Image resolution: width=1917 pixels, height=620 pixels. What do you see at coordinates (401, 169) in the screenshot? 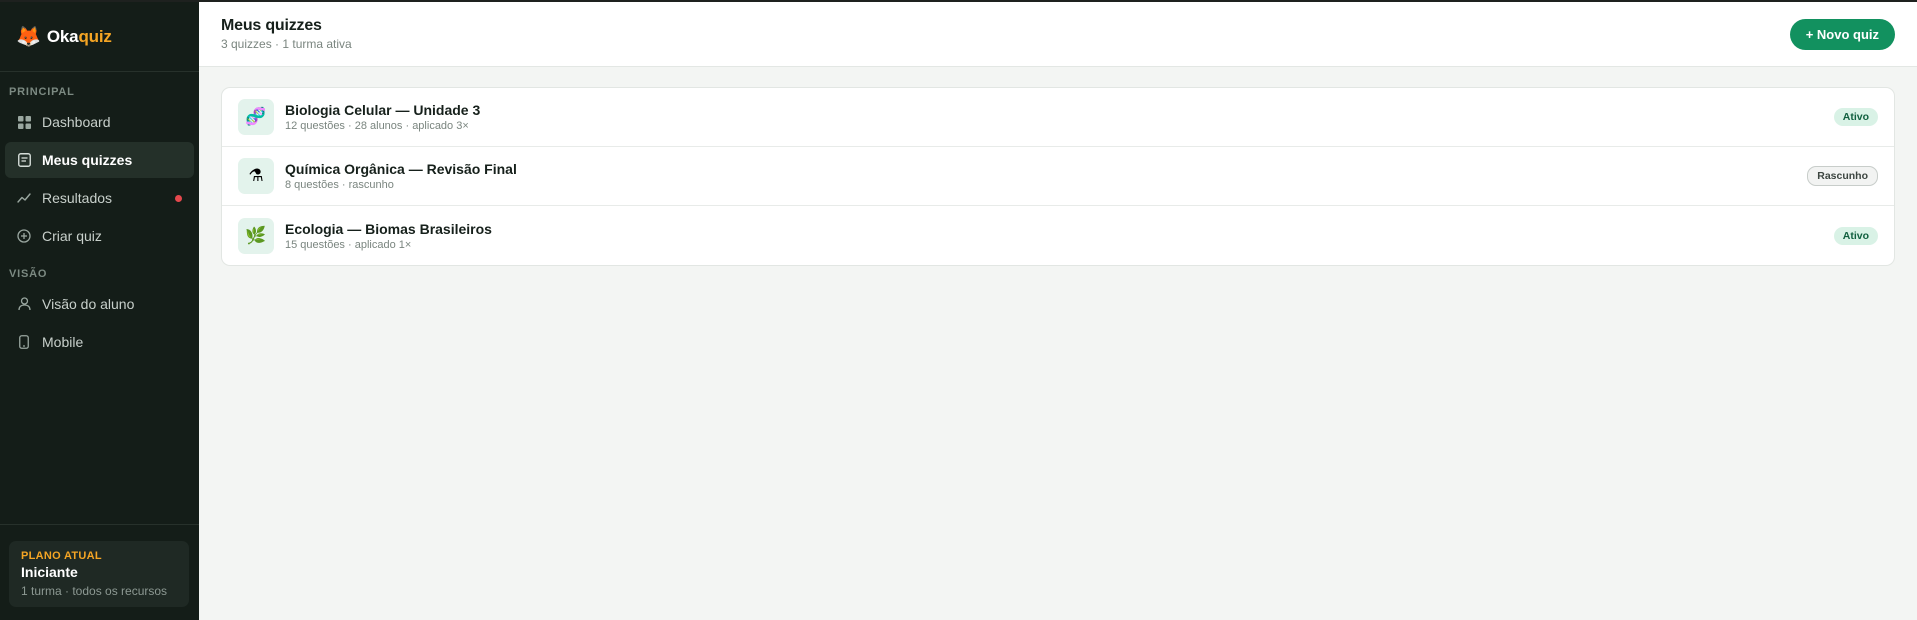
I see `quiz-title: Química Orgânica — Revisão Final` at bounding box center [401, 169].